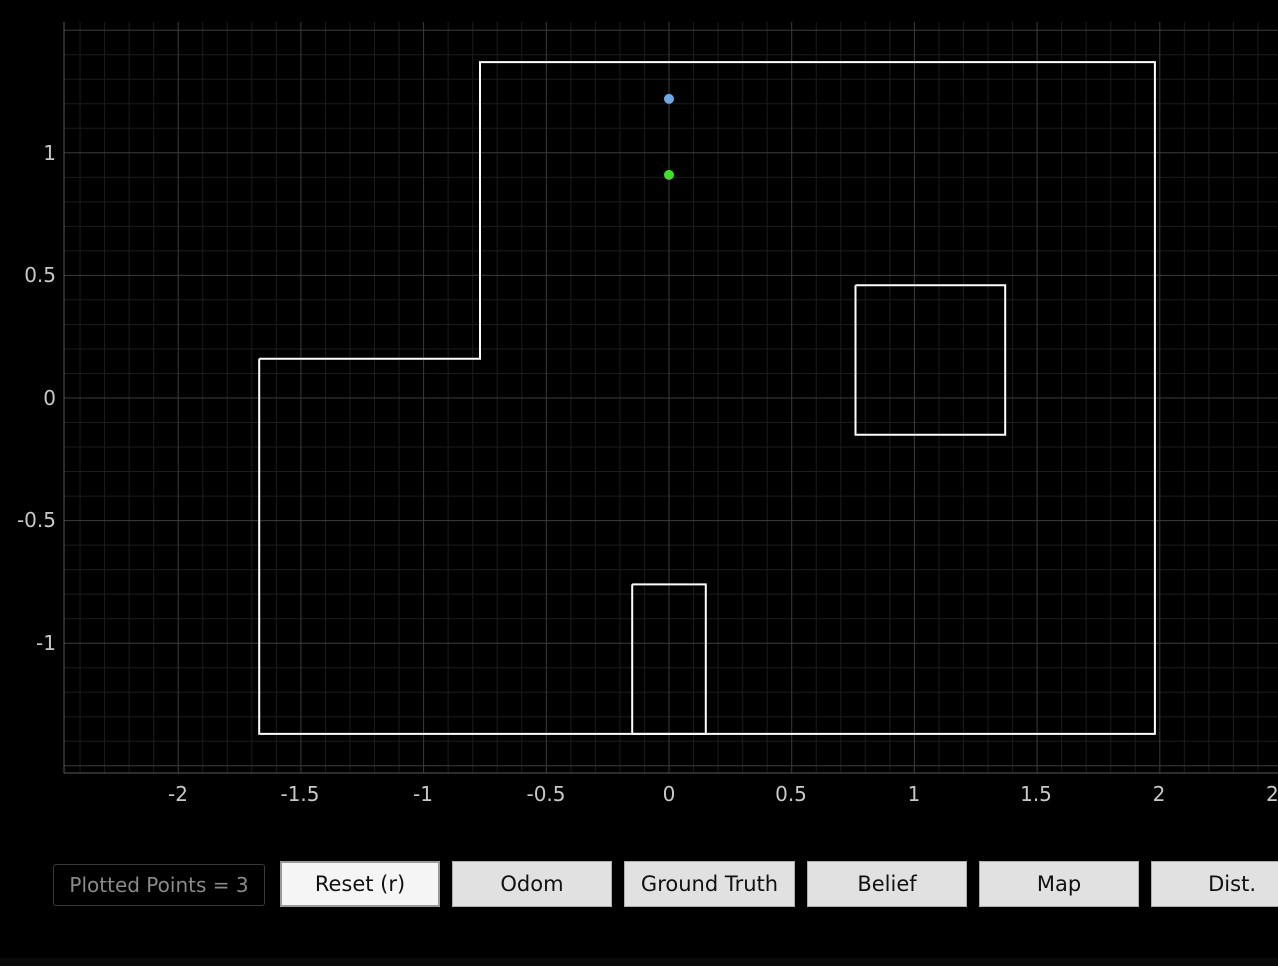 The height and width of the screenshot is (966, 1278). I want to click on reset-button: Reset (r), so click(360, 884).